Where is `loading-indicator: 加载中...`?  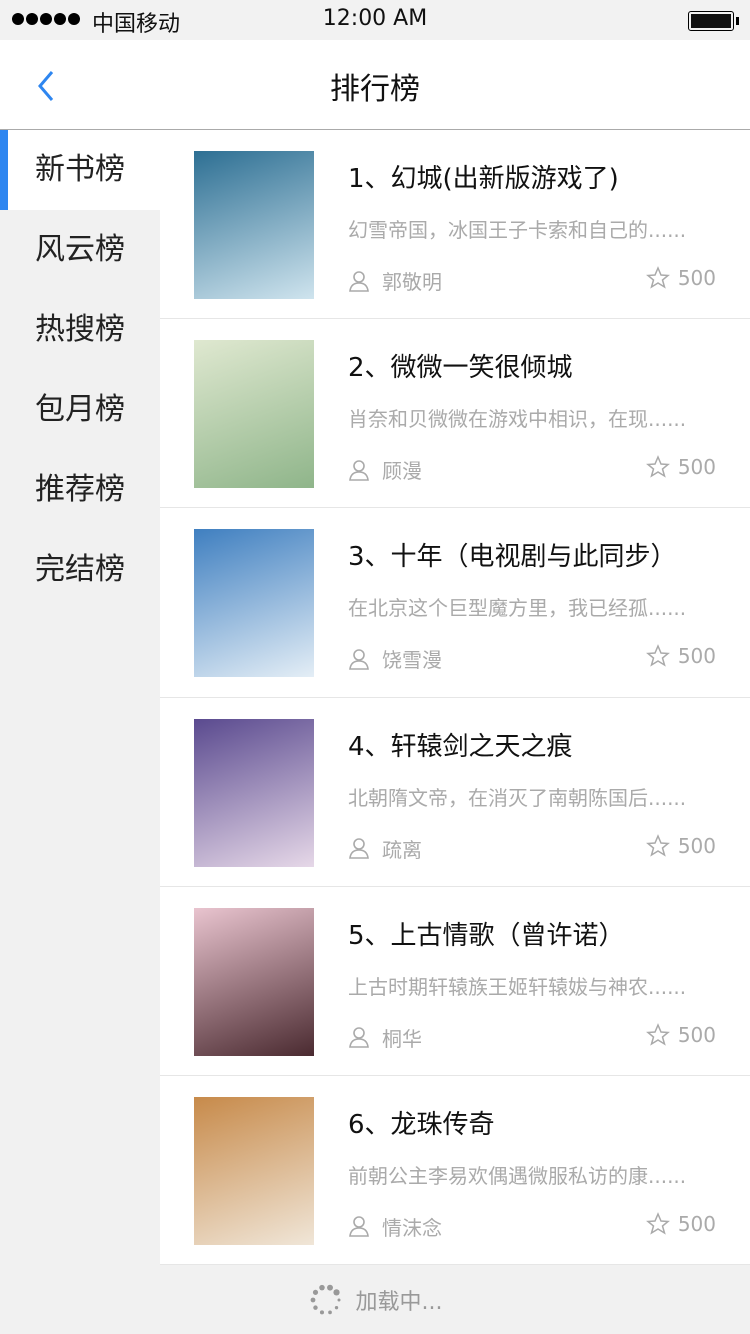
loading-indicator: 加载中... is located at coordinates (375, 1299).